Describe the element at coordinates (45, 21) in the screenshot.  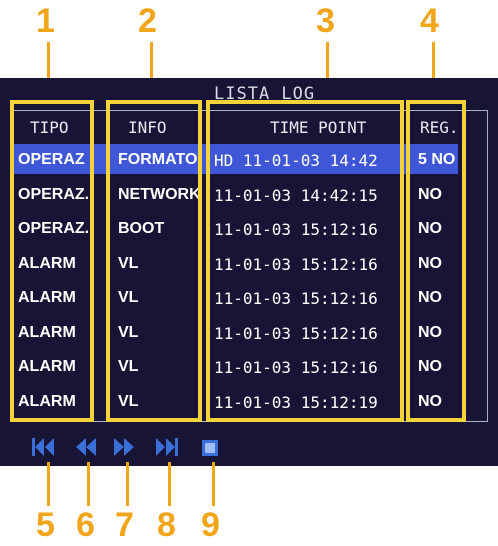
I see `callout-1: 1` at that location.